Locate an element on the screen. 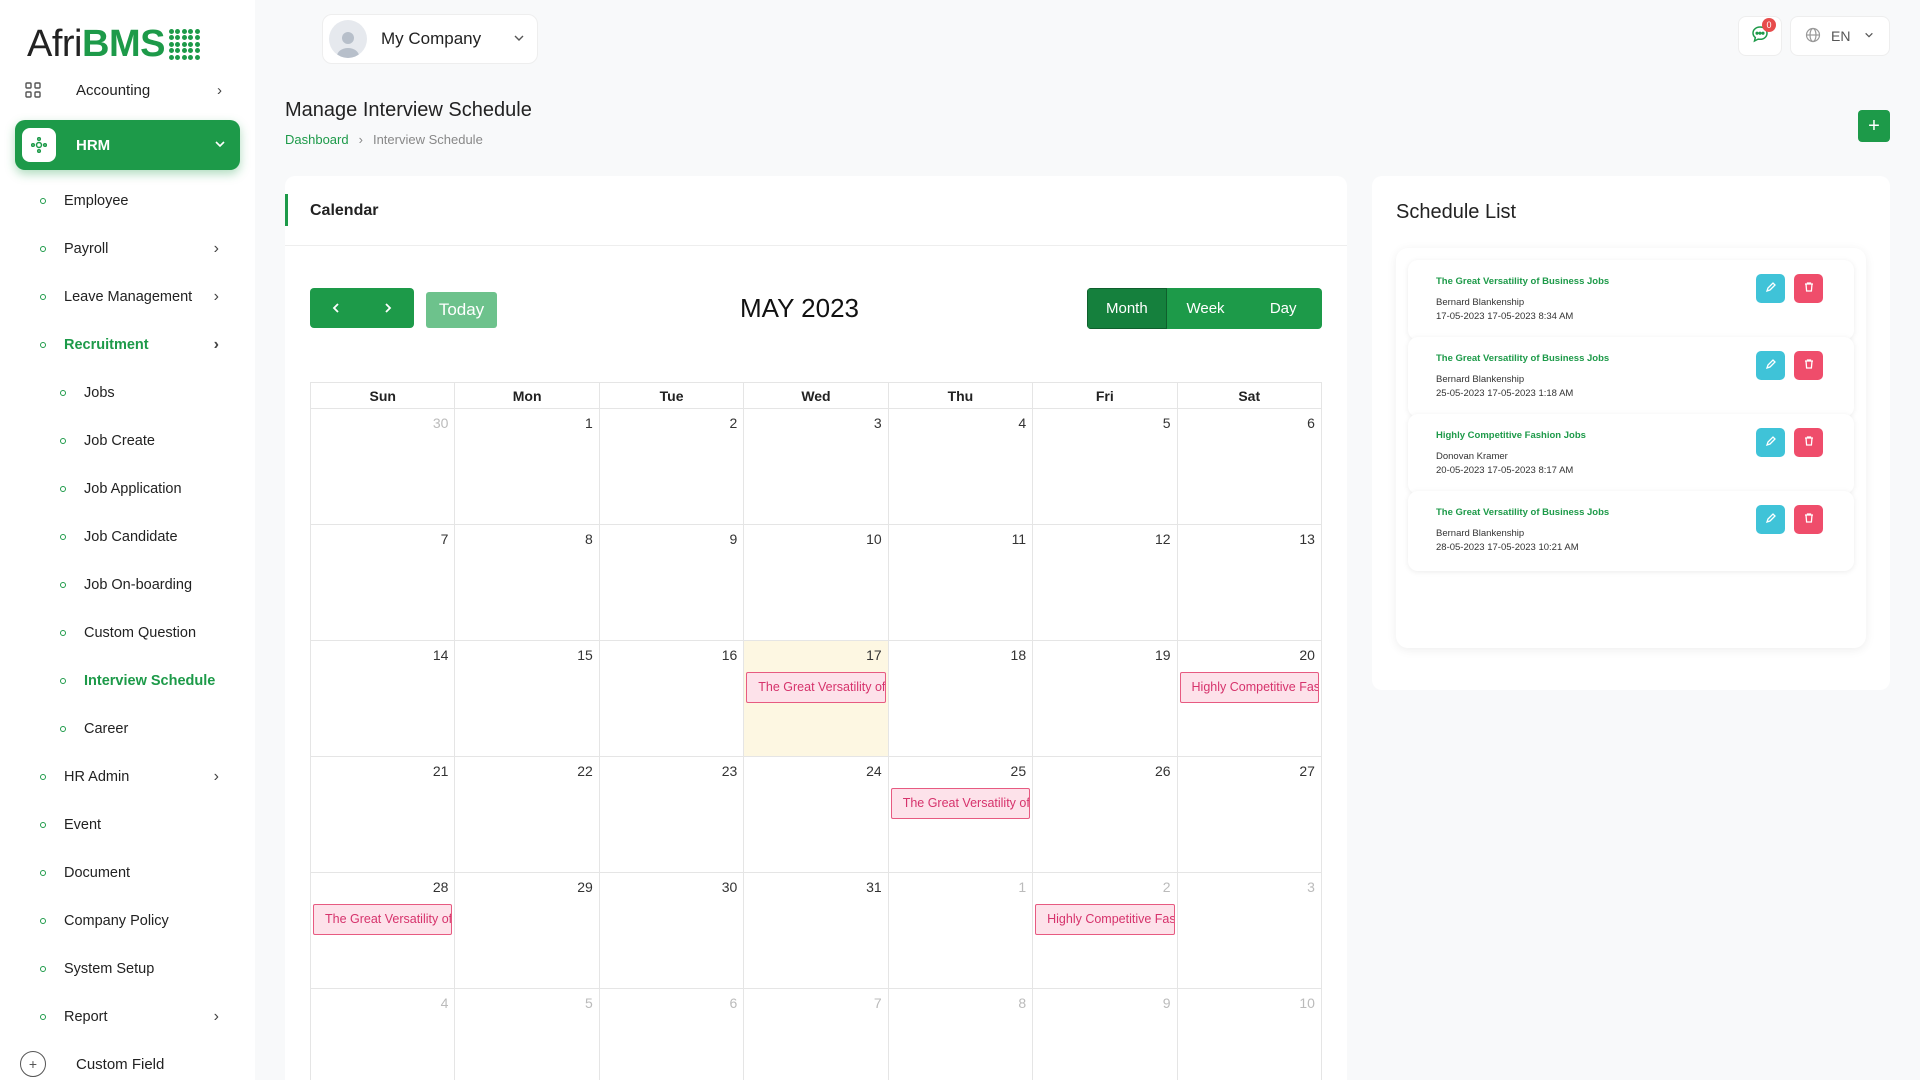 The width and height of the screenshot is (1920, 1080). next-month-button is located at coordinates (388, 308).